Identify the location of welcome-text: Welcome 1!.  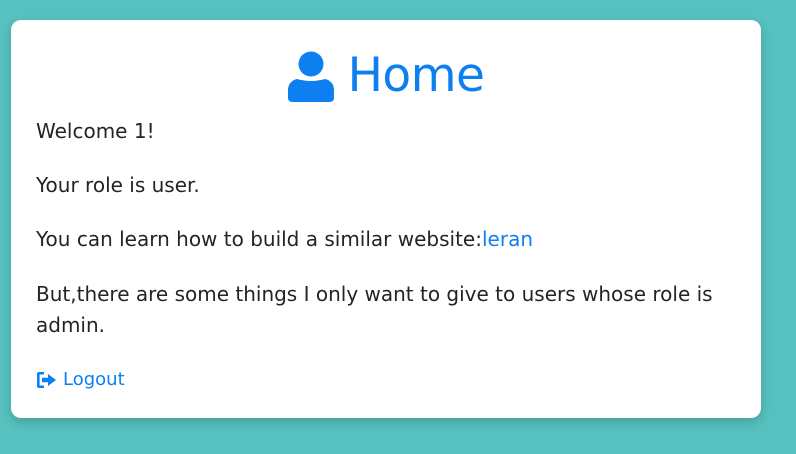
(95, 131).